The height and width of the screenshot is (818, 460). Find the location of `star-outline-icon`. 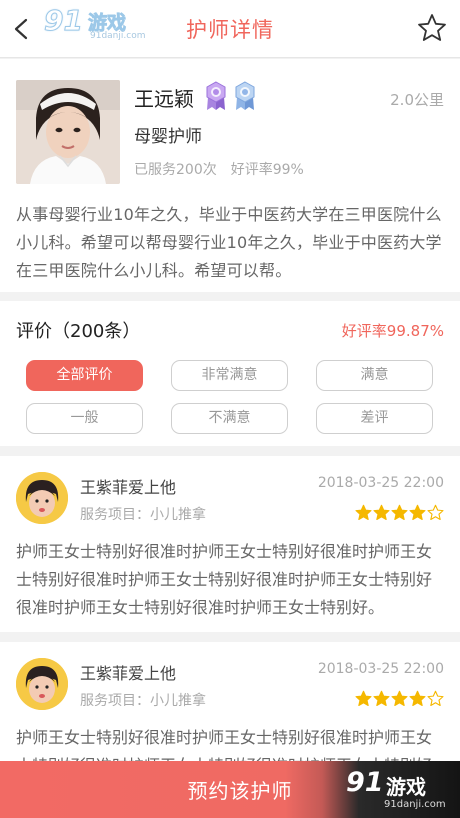

star-outline-icon is located at coordinates (432, 27).